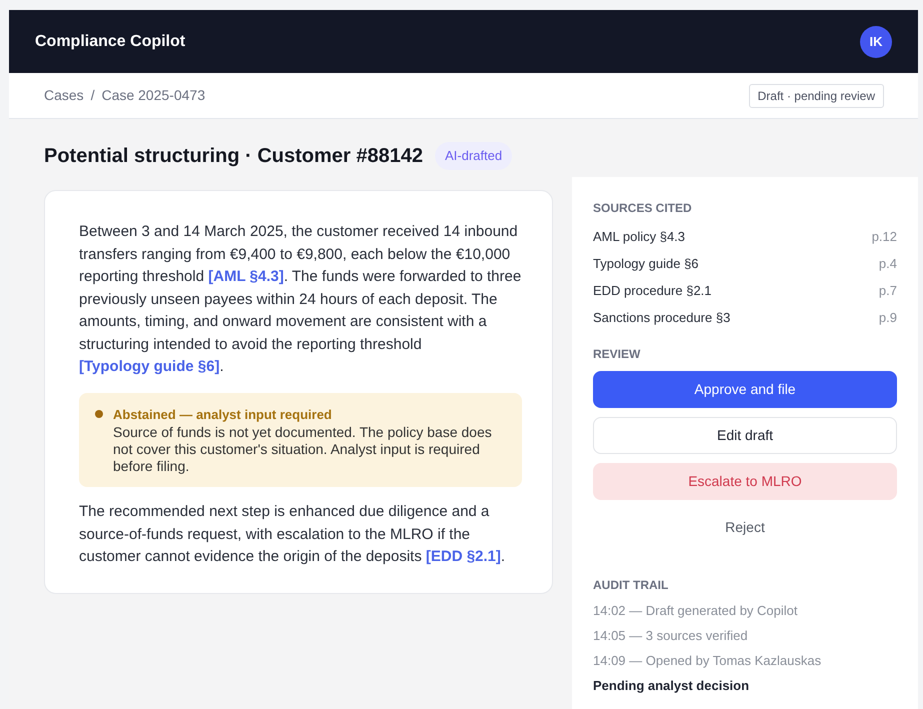  Describe the element at coordinates (671, 686) in the screenshot. I see `audit-status: Pending analyst decision` at that location.